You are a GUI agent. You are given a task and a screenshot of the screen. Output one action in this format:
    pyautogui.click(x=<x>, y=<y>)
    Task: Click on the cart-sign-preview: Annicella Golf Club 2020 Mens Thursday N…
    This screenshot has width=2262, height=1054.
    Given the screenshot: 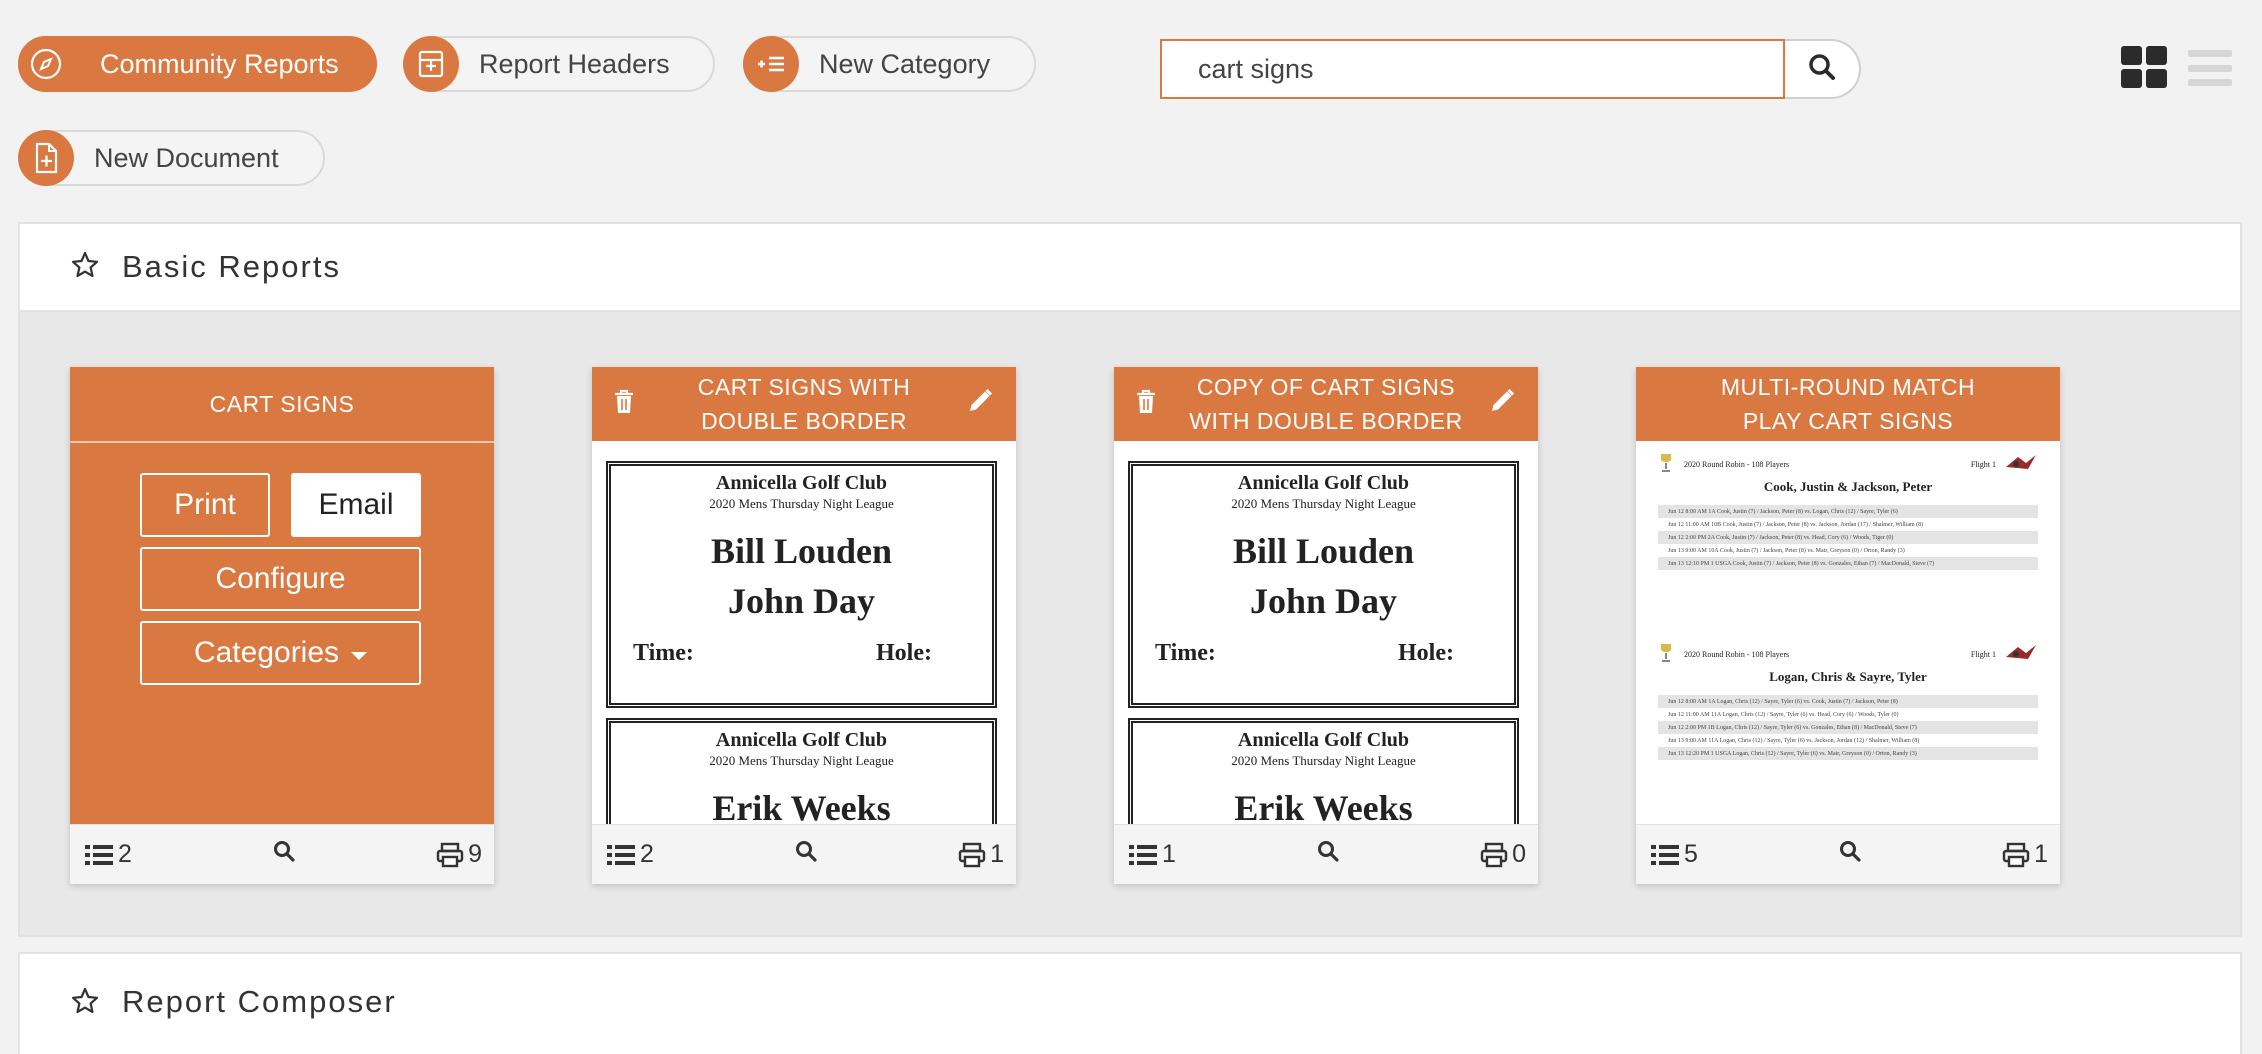 What is the action you would take?
    pyautogui.click(x=1323, y=771)
    